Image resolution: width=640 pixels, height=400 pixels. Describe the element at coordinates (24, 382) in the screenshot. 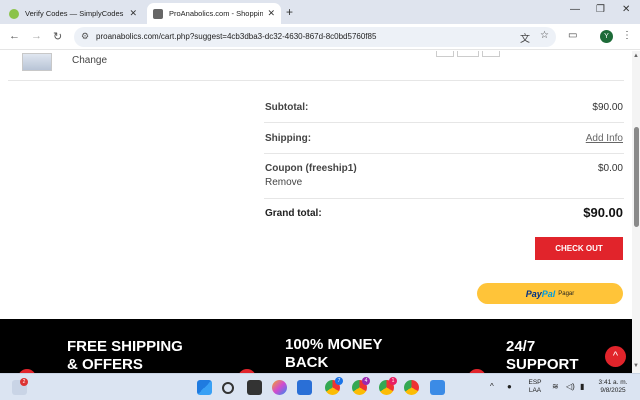

I see `notification-badge: 2` at that location.